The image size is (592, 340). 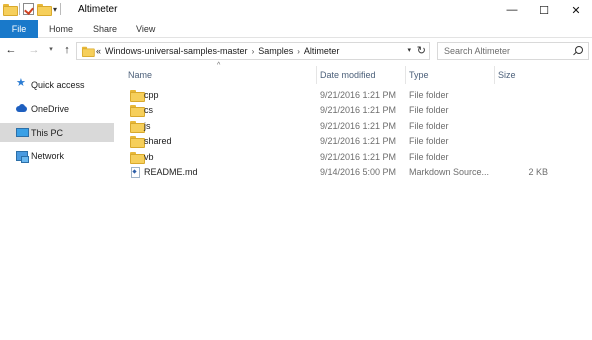 What do you see at coordinates (47, 132) in the screenshot?
I see `sidebar-item-label: This PC` at bounding box center [47, 132].